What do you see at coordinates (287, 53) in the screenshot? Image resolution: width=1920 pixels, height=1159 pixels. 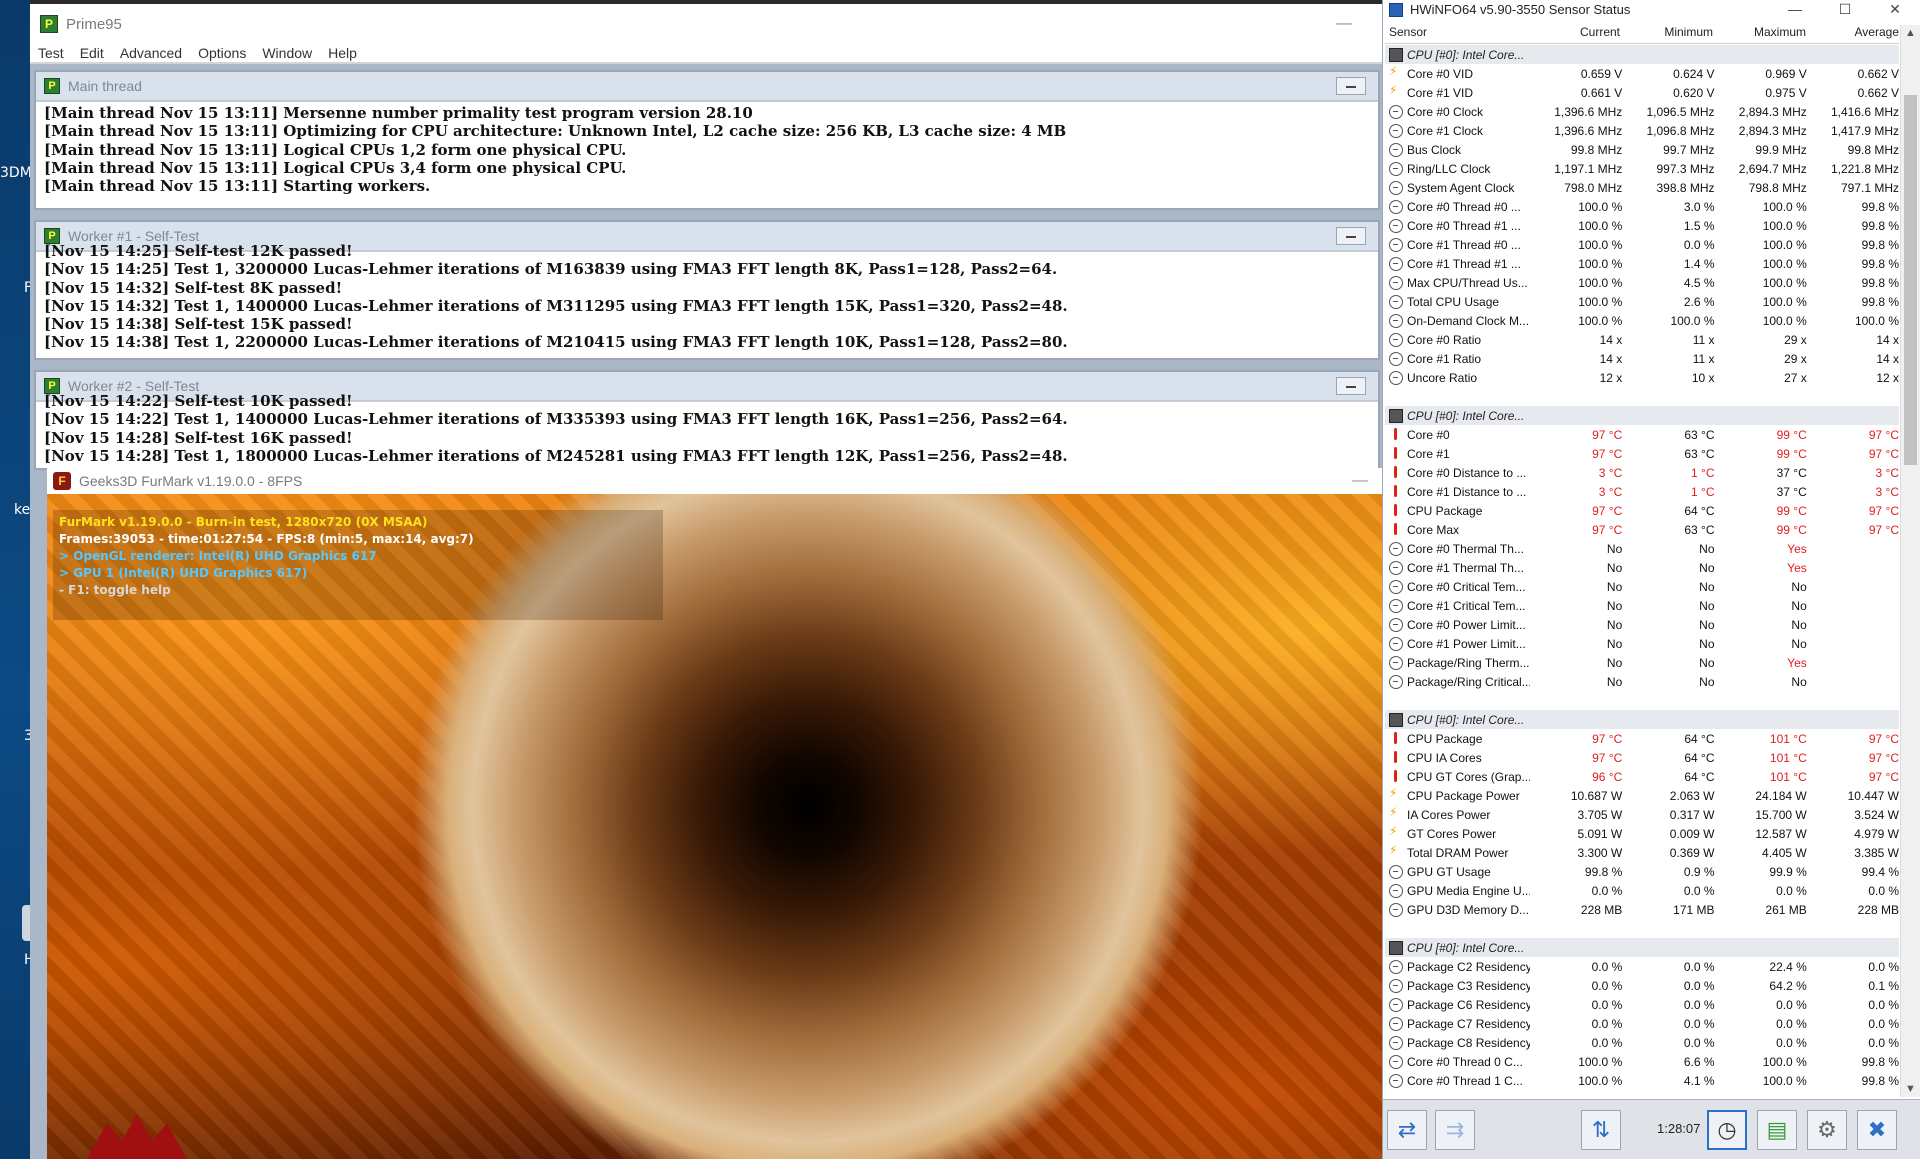 I see `menu-window: Window` at bounding box center [287, 53].